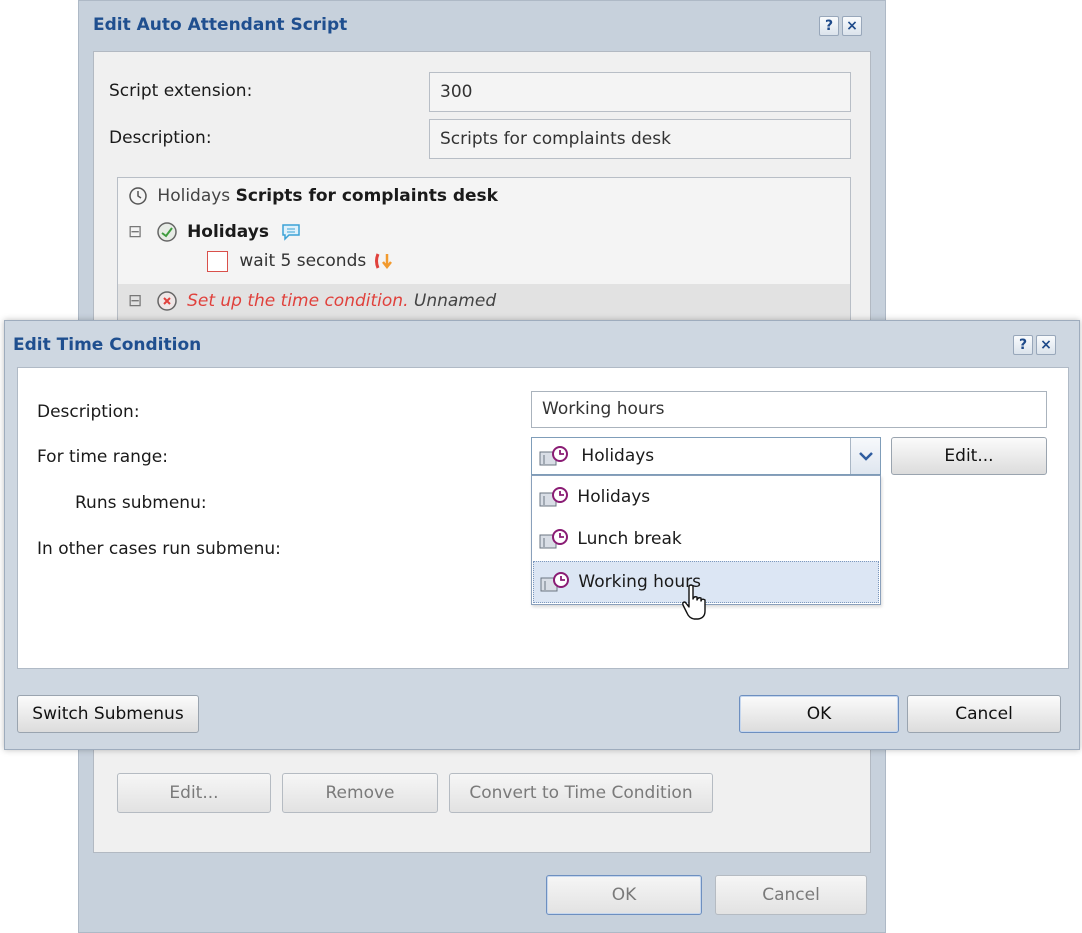 Image resolution: width=1082 pixels, height=933 pixels. What do you see at coordinates (640, 92) in the screenshot?
I see `extension-field: 300` at bounding box center [640, 92].